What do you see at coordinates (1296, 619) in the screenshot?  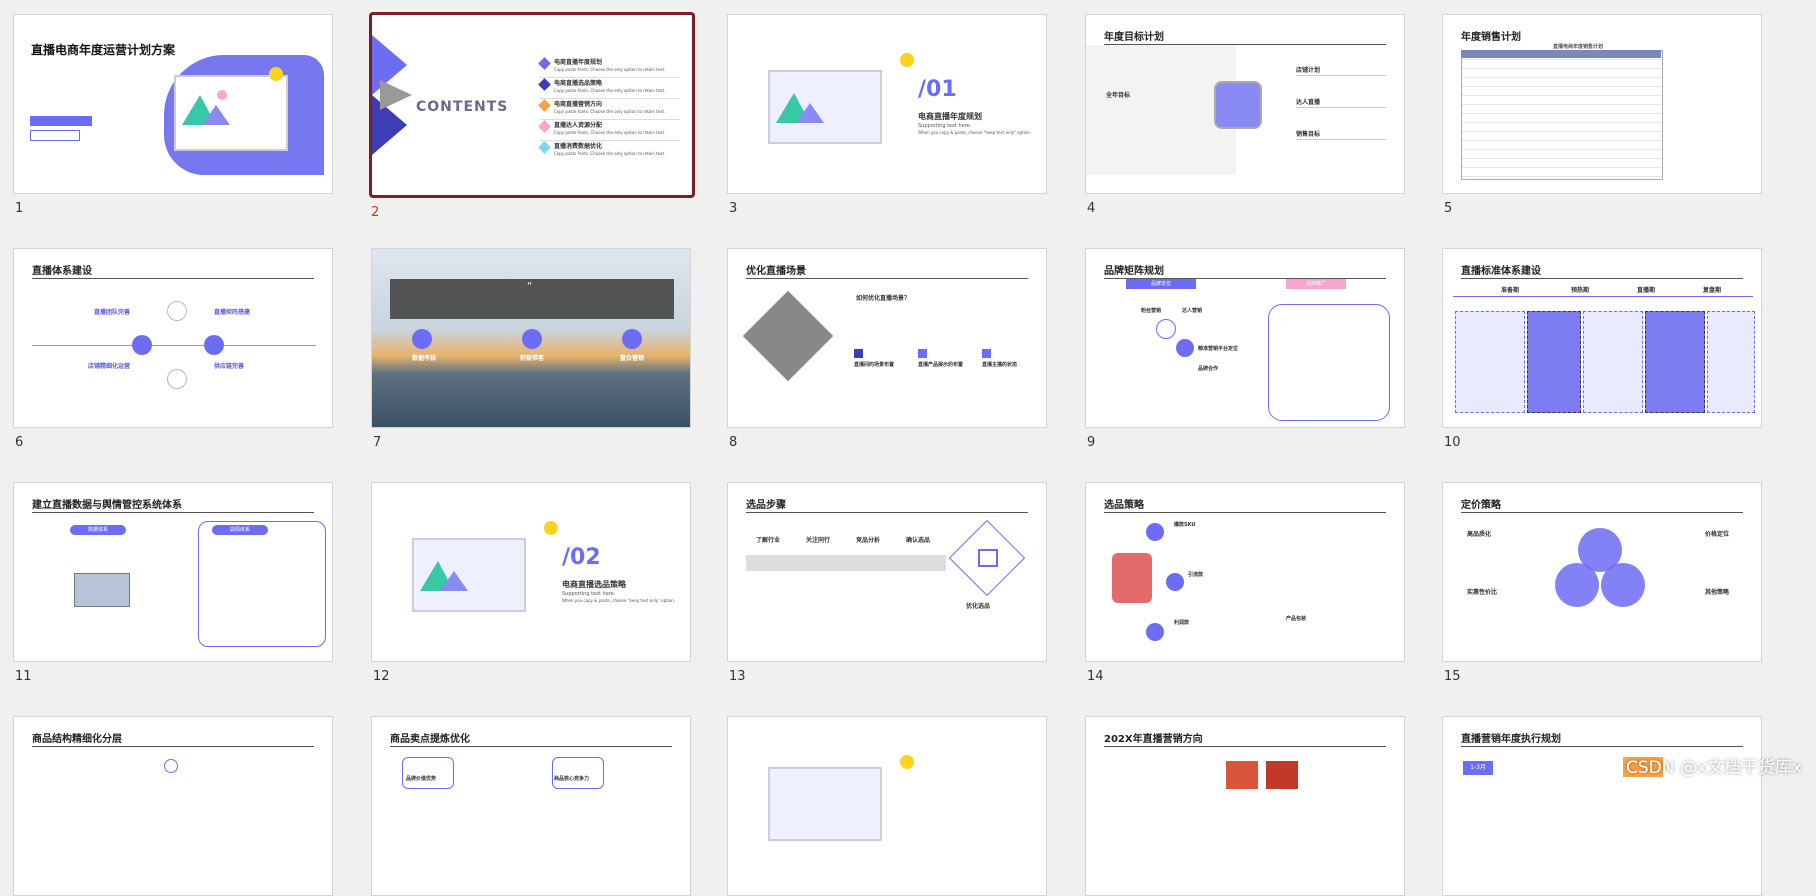 I see `label: 产品包装` at bounding box center [1296, 619].